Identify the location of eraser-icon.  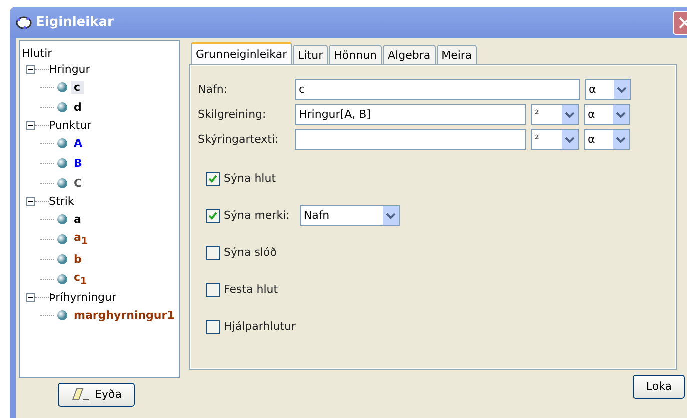
(81, 395).